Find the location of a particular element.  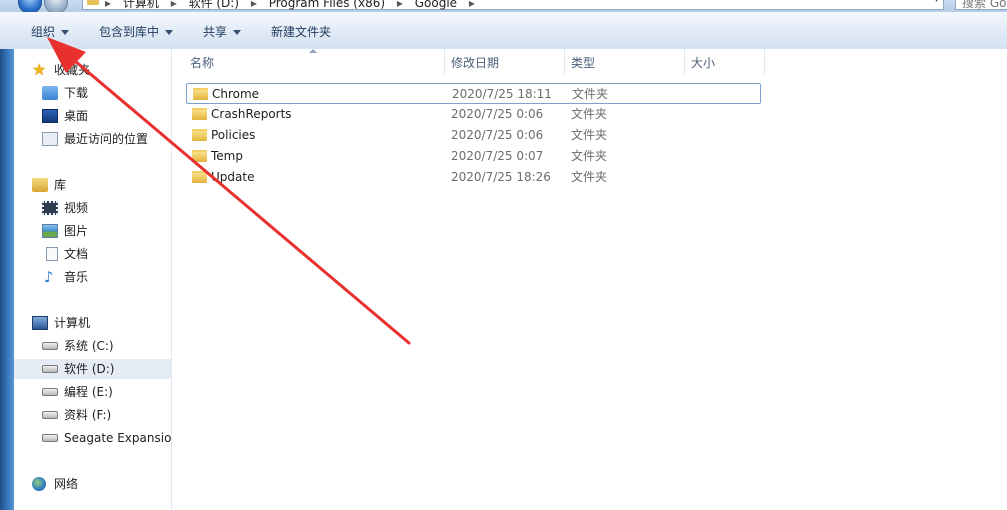

network-icon is located at coordinates (39, 484).